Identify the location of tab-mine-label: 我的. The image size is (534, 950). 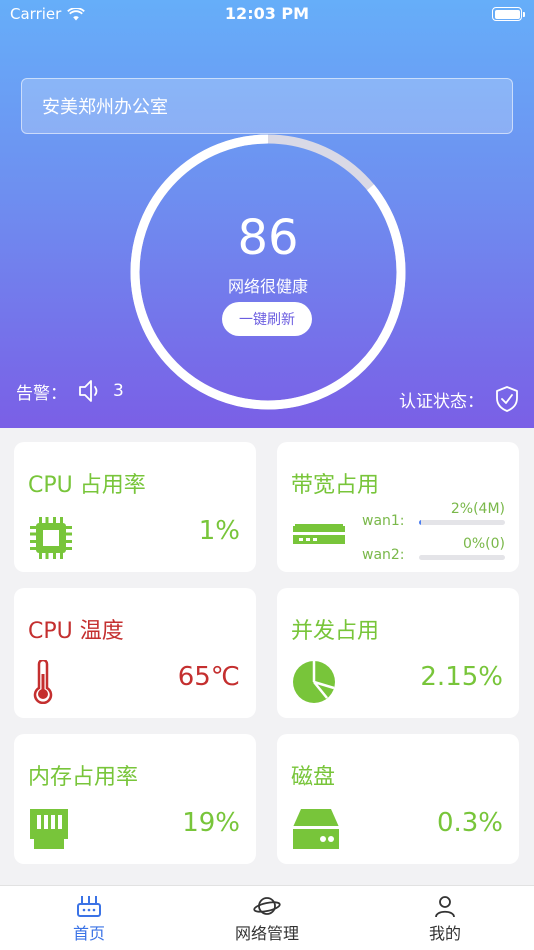
(444, 933).